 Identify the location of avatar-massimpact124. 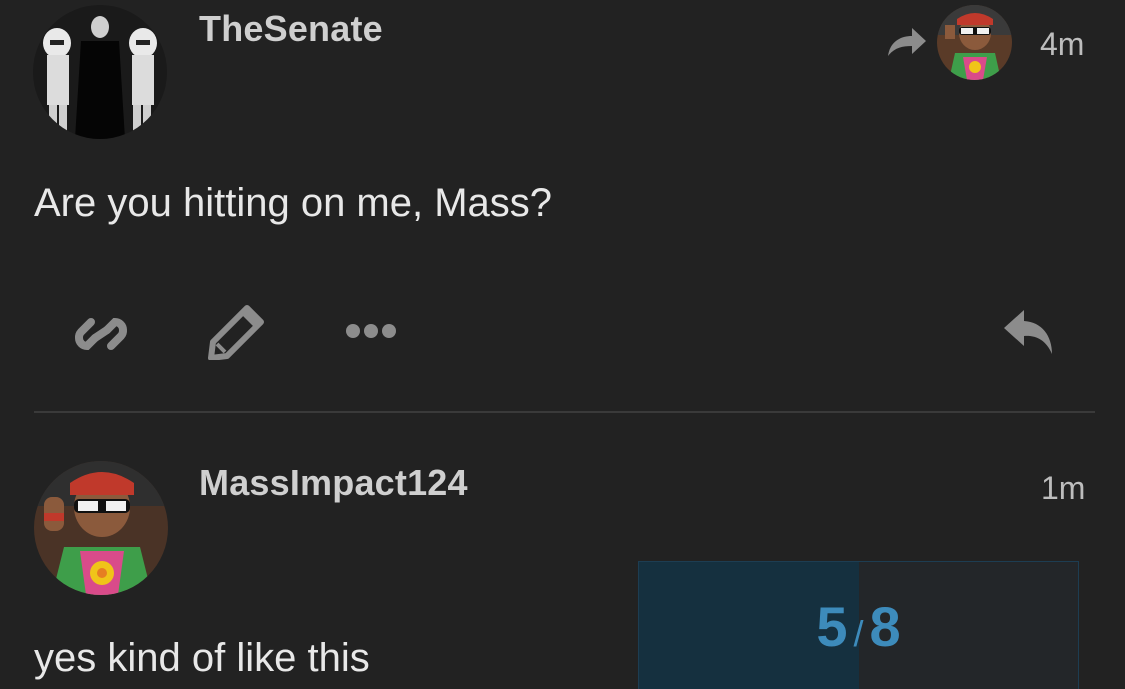
(101, 528).